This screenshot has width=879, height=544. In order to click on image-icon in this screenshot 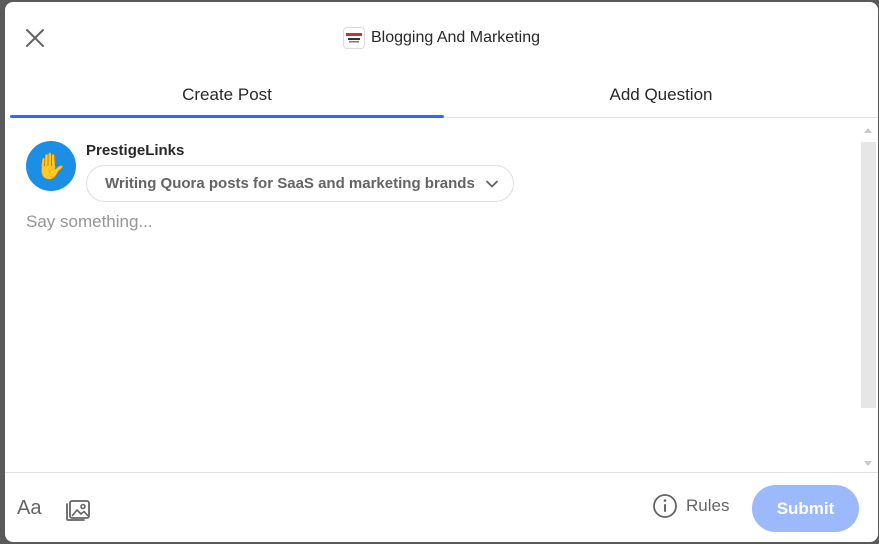, I will do `click(78, 510)`.